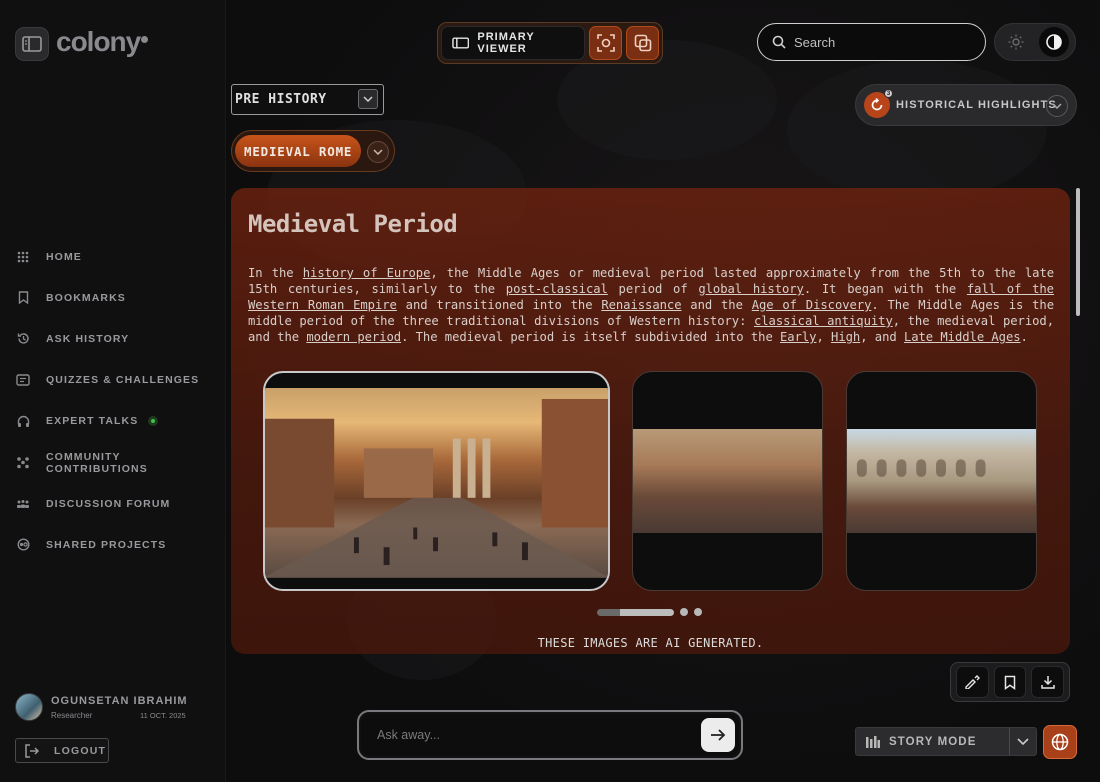  I want to click on page-title: Medieval Period, so click(353, 224).